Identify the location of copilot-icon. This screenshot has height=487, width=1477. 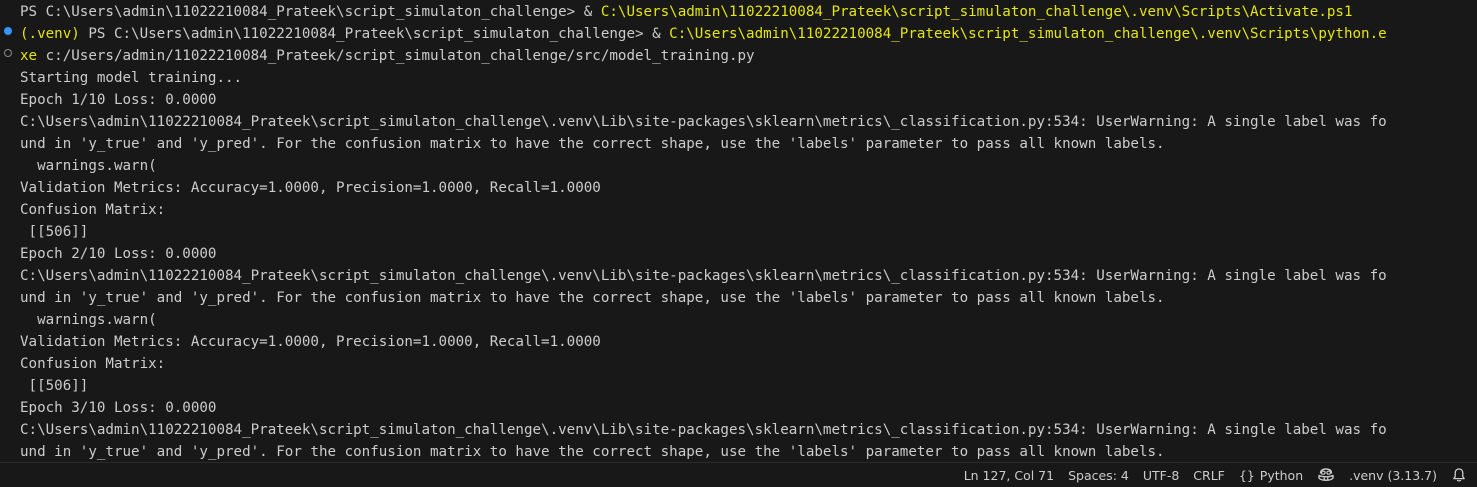
(1326, 475).